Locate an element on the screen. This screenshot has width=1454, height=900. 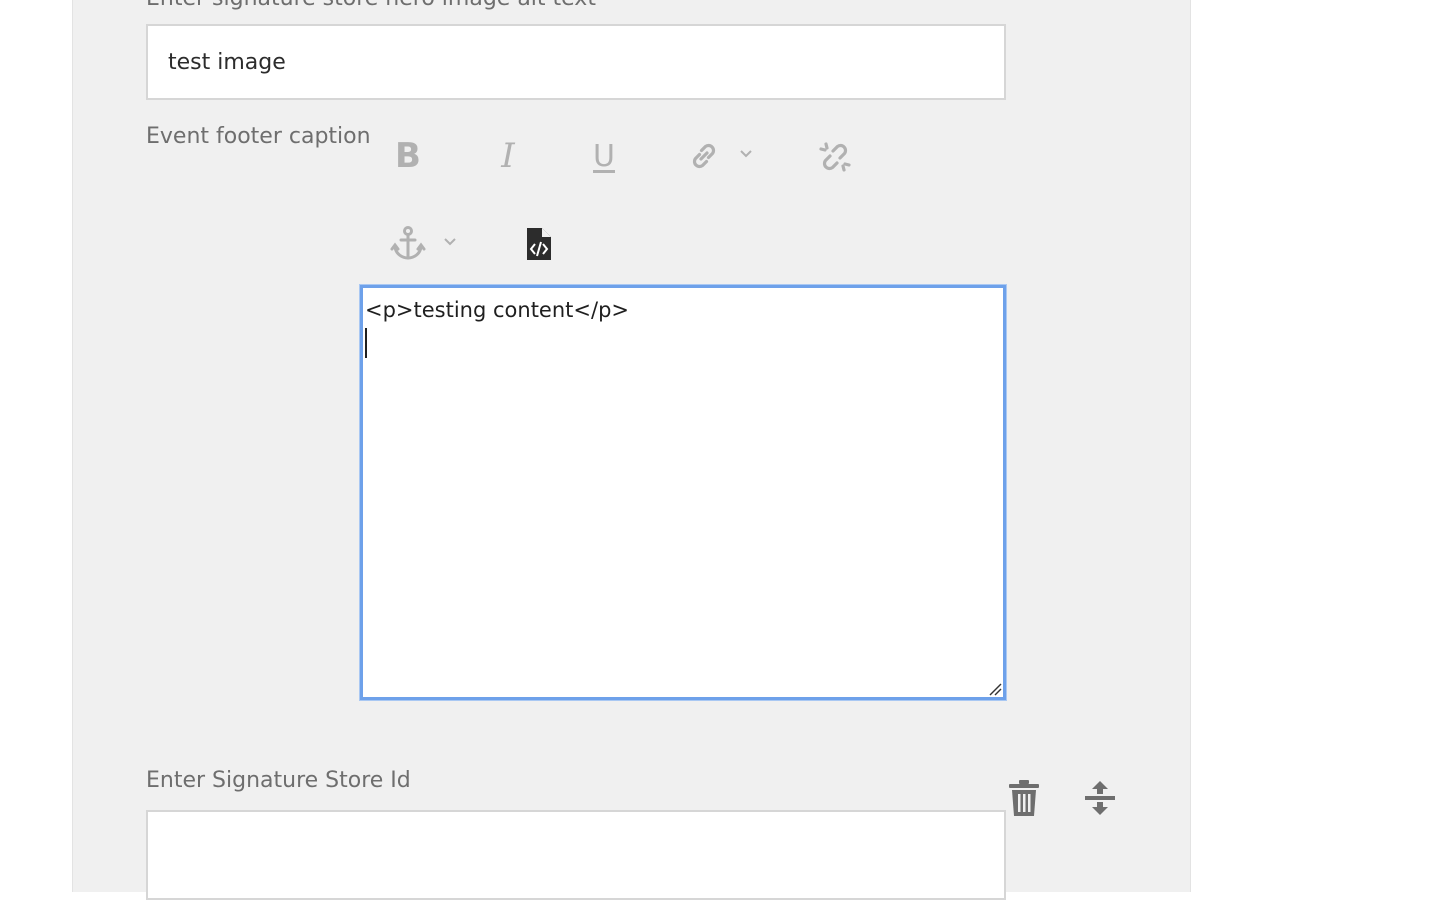
link-icon is located at coordinates (704, 156).